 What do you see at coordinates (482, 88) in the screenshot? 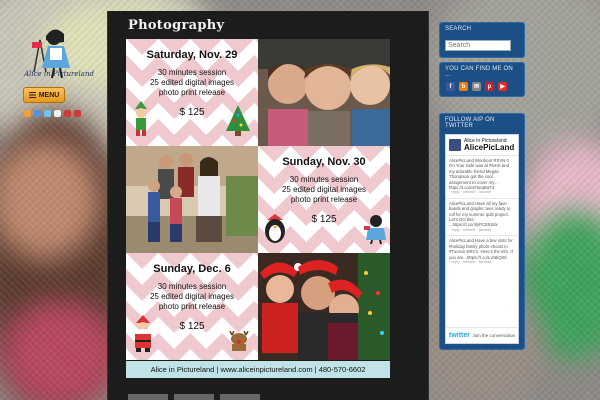
I see `find-me-icons: f b ✉ p ▶` at bounding box center [482, 88].